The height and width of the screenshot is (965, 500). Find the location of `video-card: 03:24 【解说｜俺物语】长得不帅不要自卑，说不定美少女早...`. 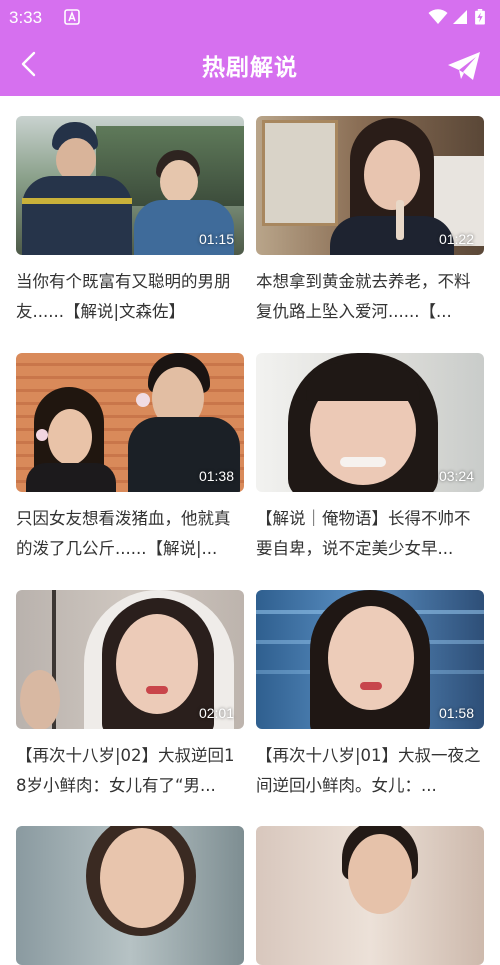

video-card: 03:24 【解说｜俺物语】长得不帅不要自卑，说不定美少女早... is located at coordinates (370, 458).